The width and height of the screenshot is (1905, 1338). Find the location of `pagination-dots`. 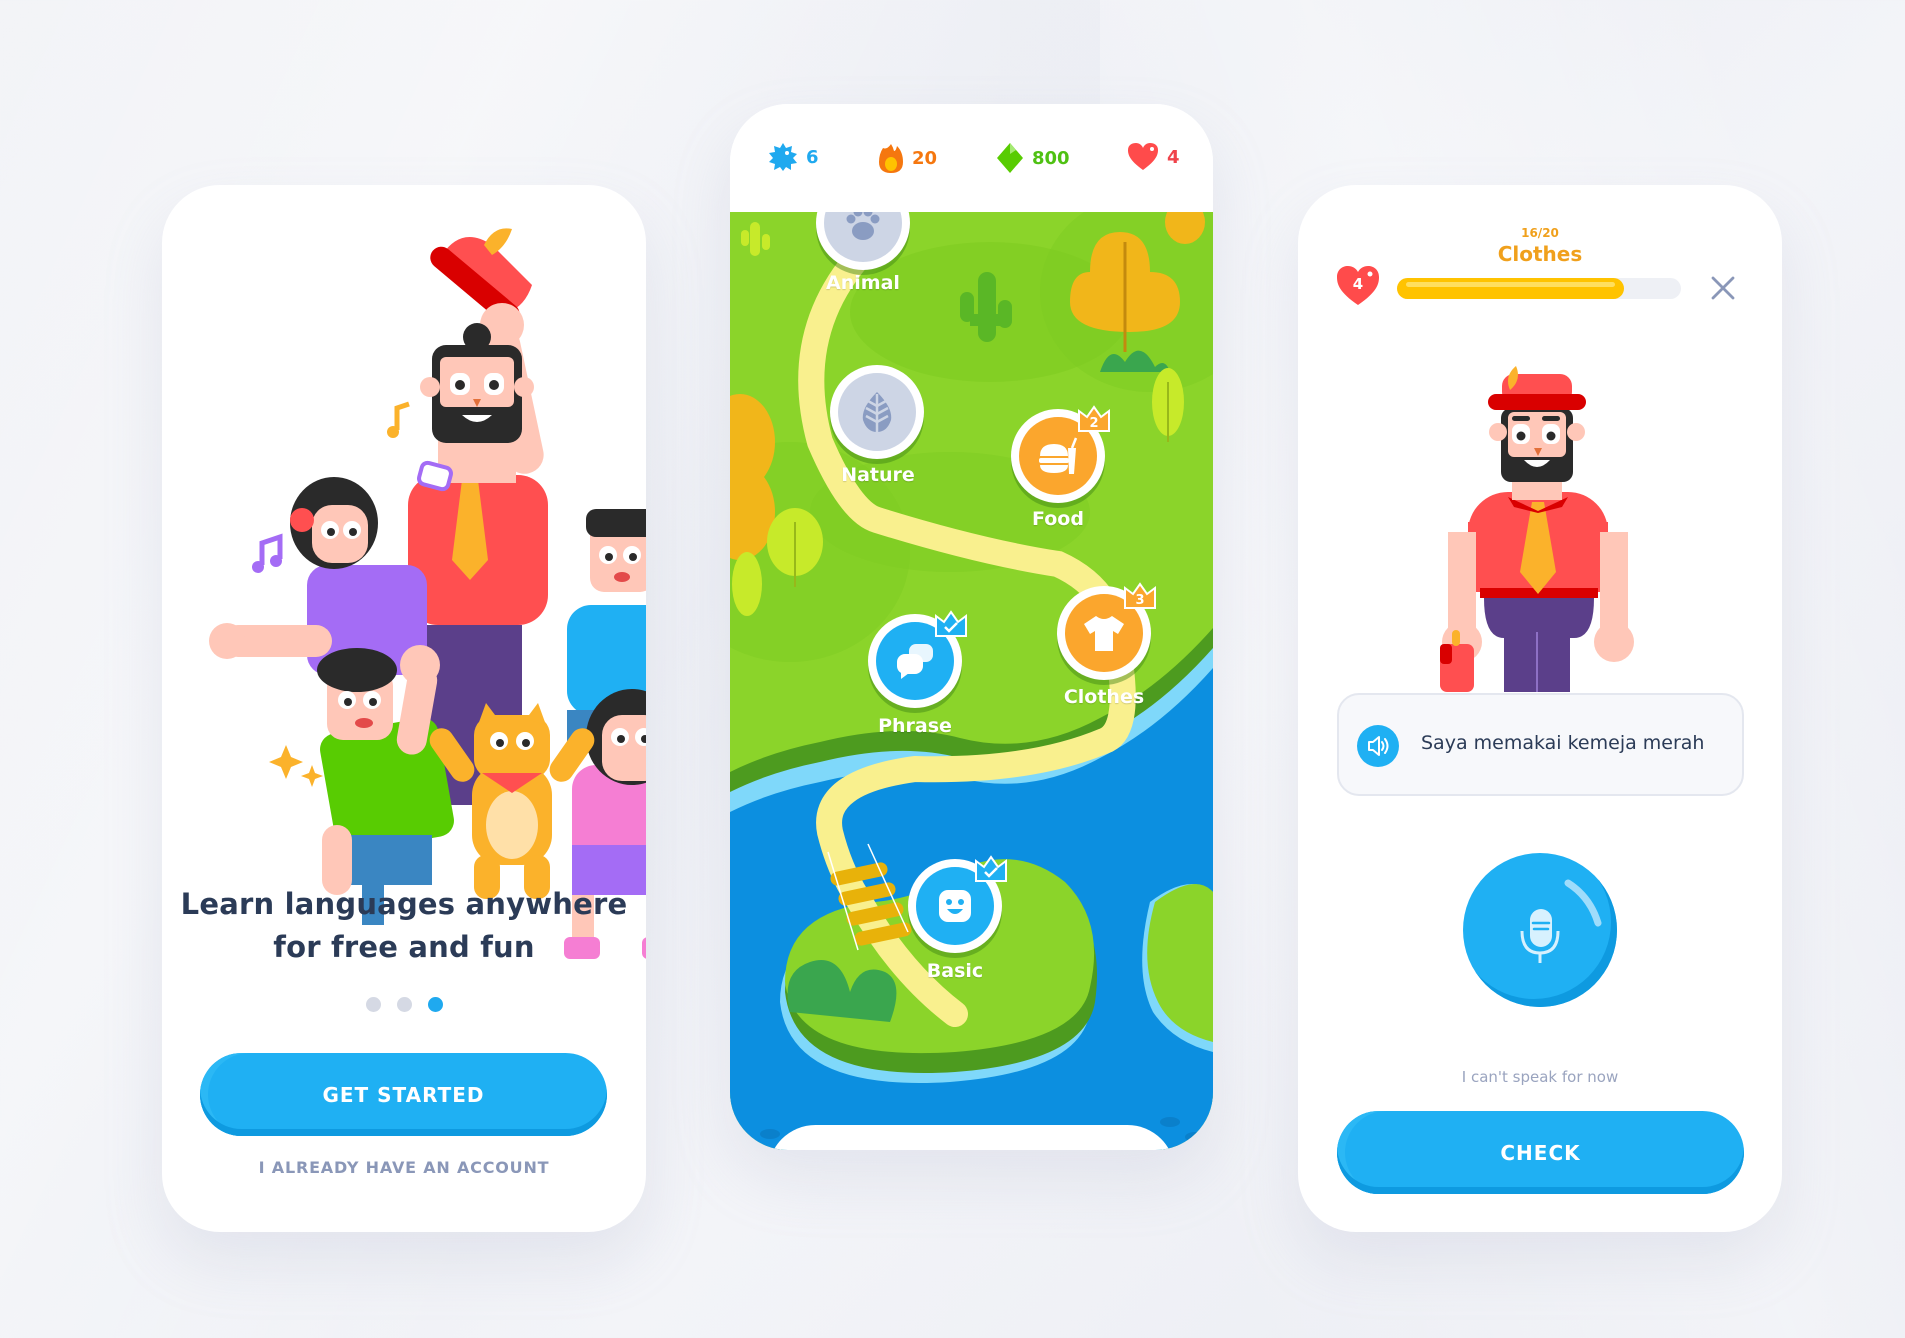

pagination-dots is located at coordinates (404, 1004).